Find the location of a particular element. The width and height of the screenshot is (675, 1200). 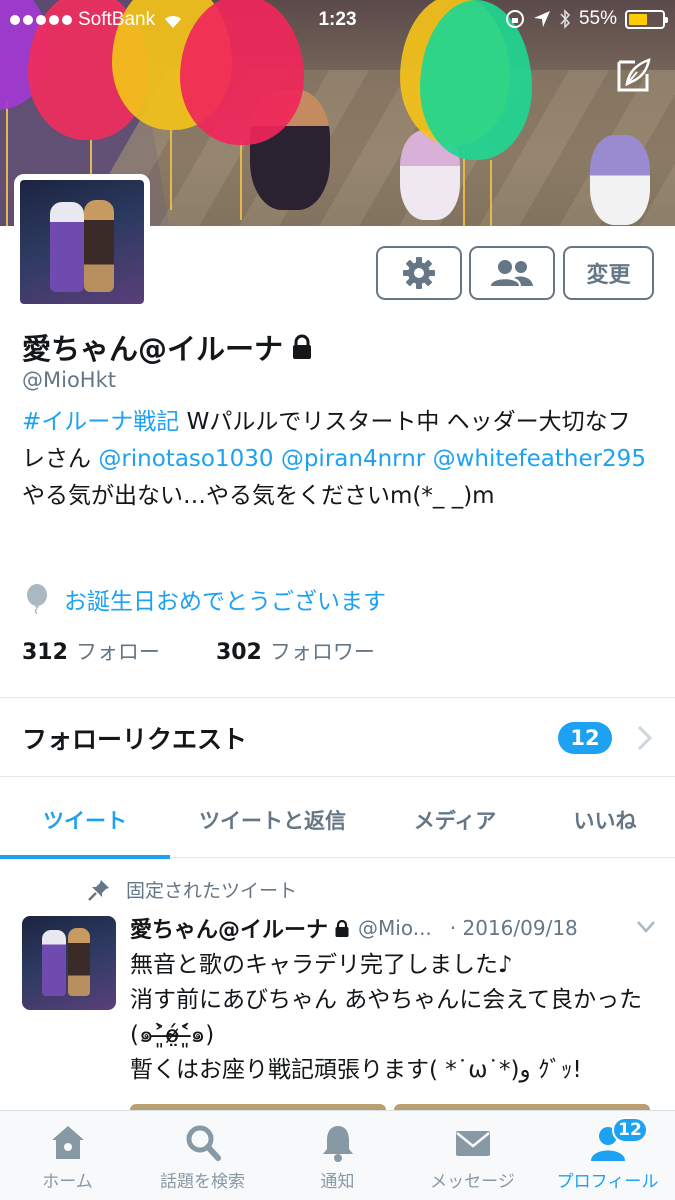

followers-label: フォロワー is located at coordinates (322, 652).